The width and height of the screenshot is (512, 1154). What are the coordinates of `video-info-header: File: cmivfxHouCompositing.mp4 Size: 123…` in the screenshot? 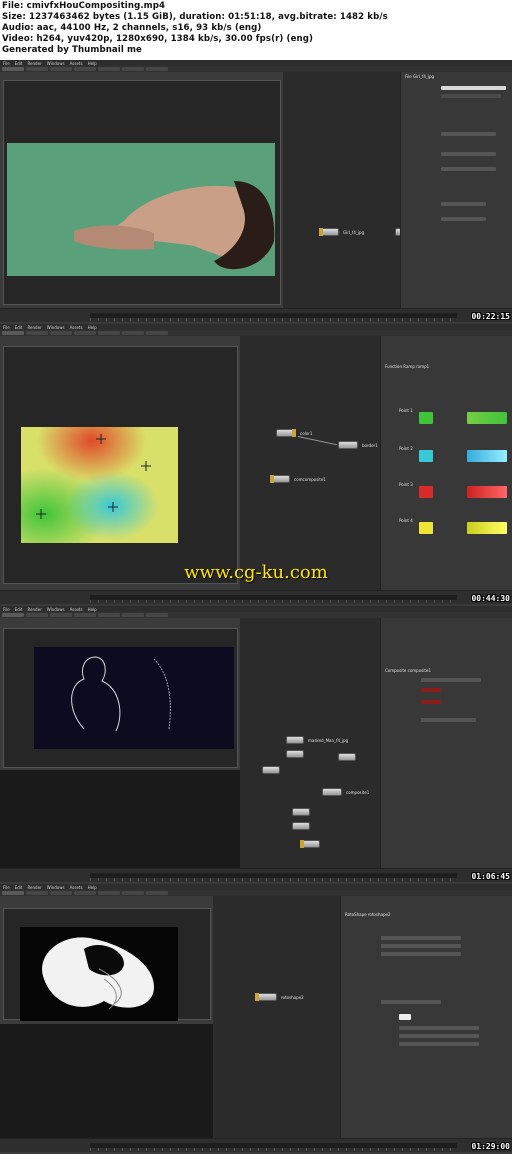 It's located at (256, 30).